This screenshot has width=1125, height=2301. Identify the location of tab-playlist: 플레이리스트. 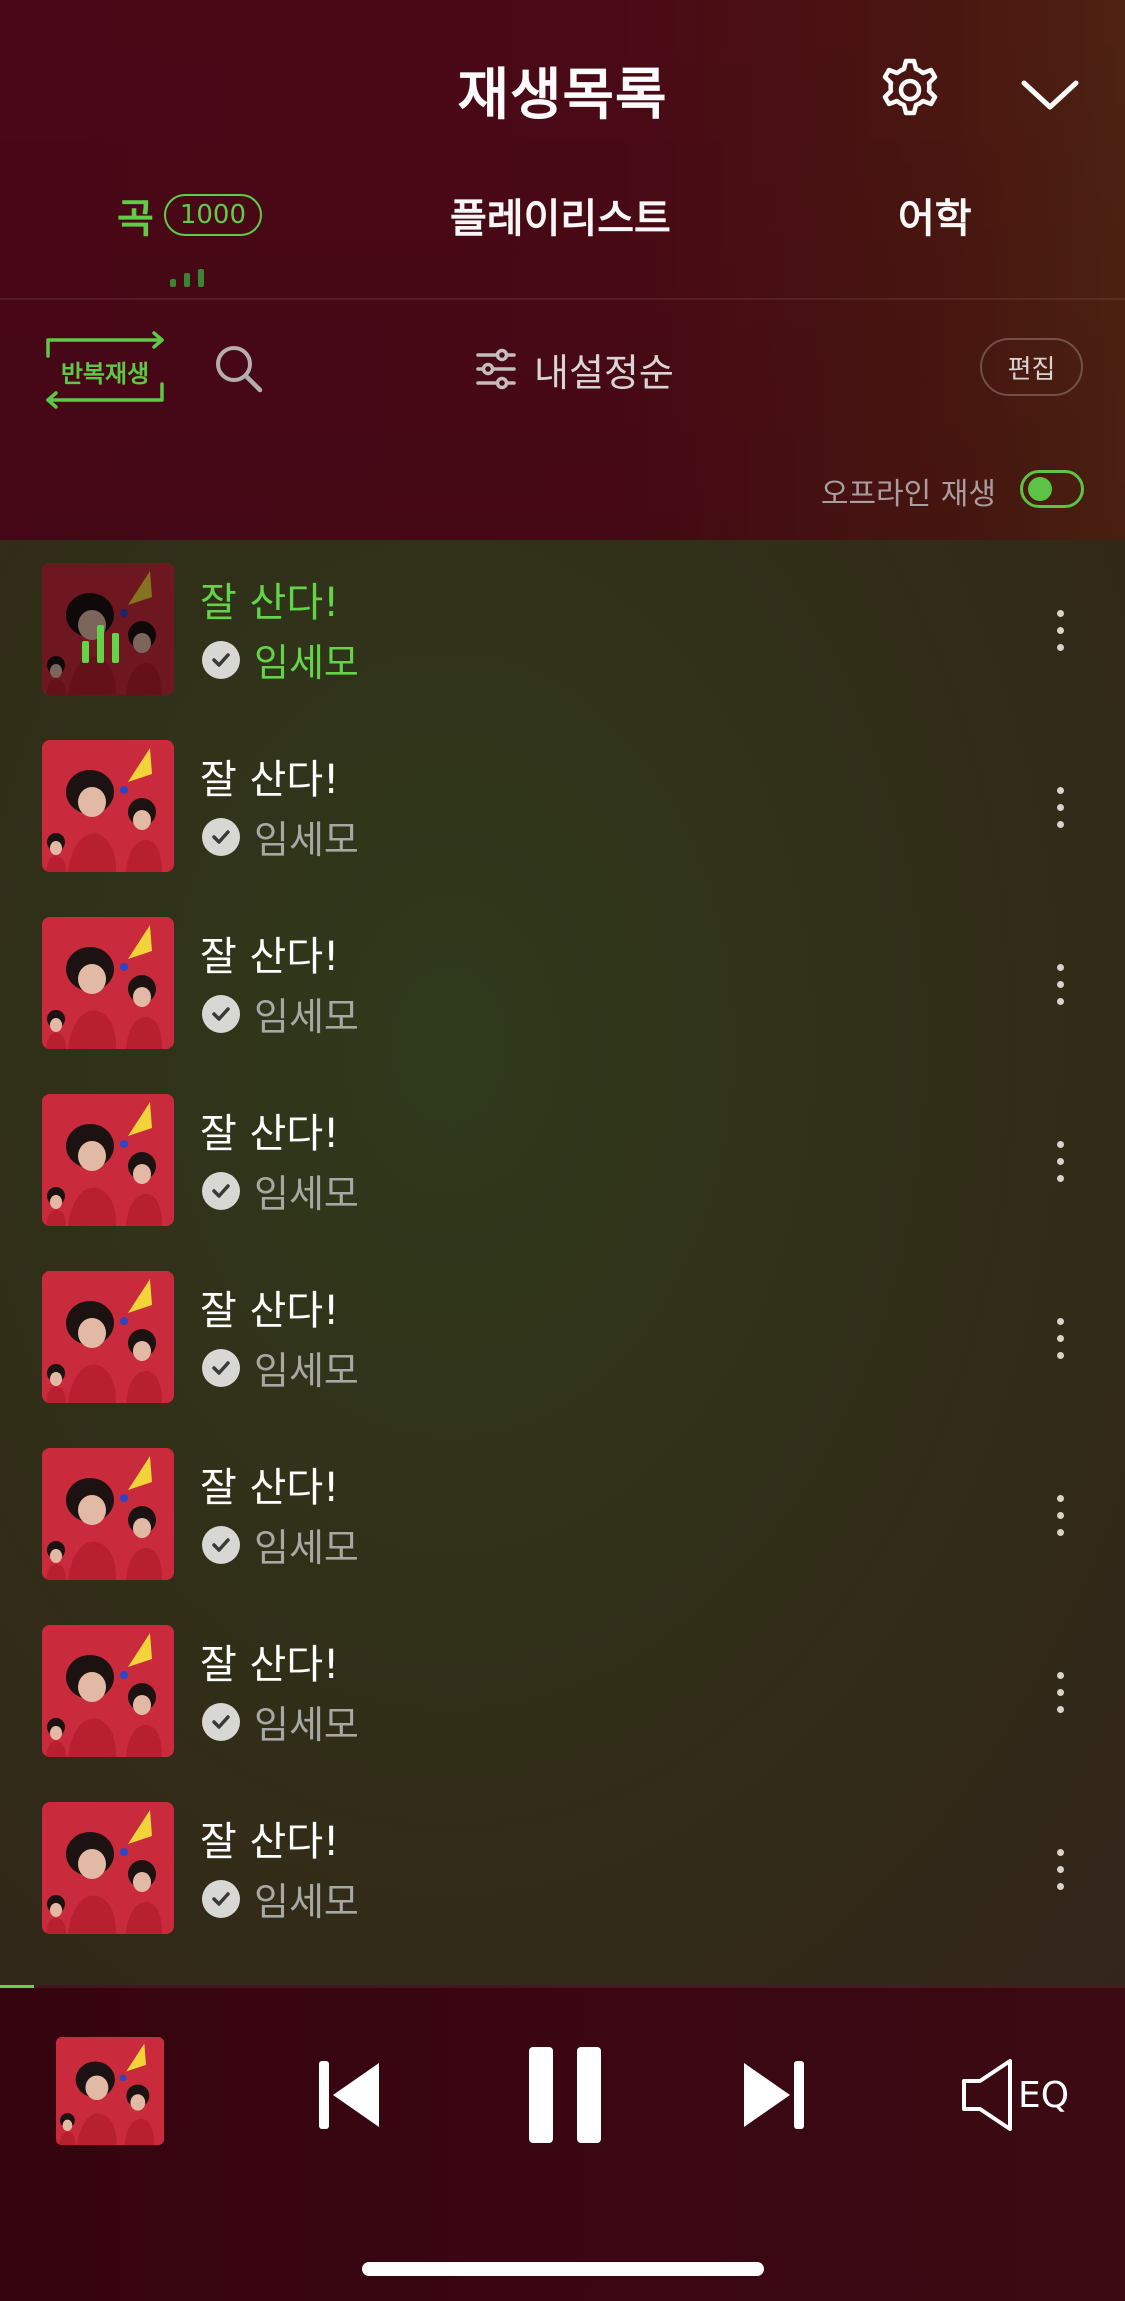
(560, 215).